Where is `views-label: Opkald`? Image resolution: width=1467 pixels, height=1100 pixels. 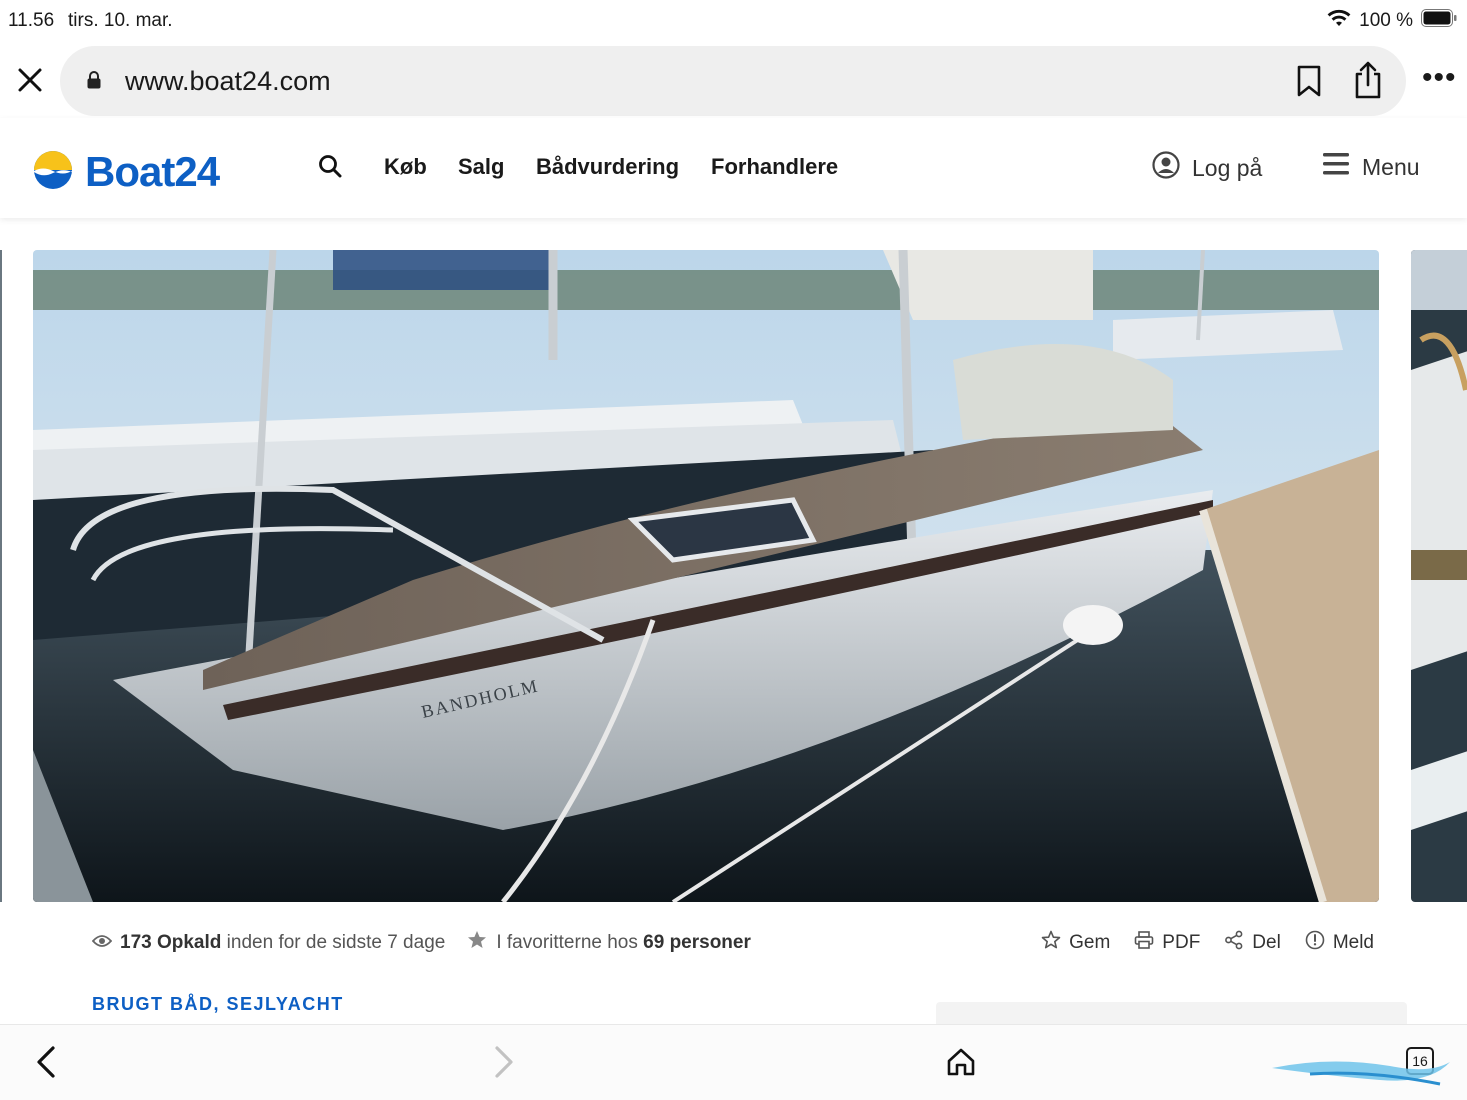 views-label: Opkald is located at coordinates (189, 942).